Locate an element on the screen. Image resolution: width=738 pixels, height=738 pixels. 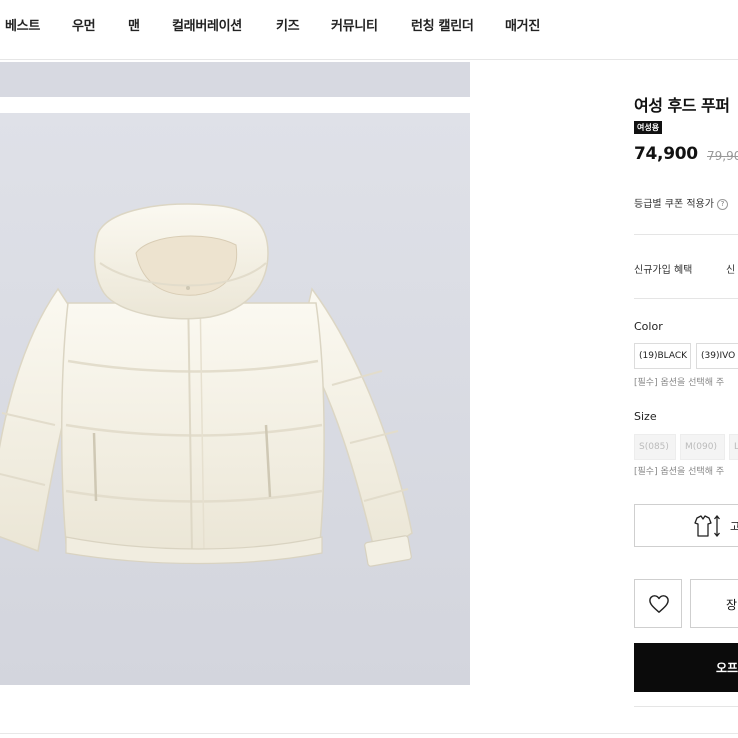
color-option-black: (19)BLACK is located at coordinates (662, 356).